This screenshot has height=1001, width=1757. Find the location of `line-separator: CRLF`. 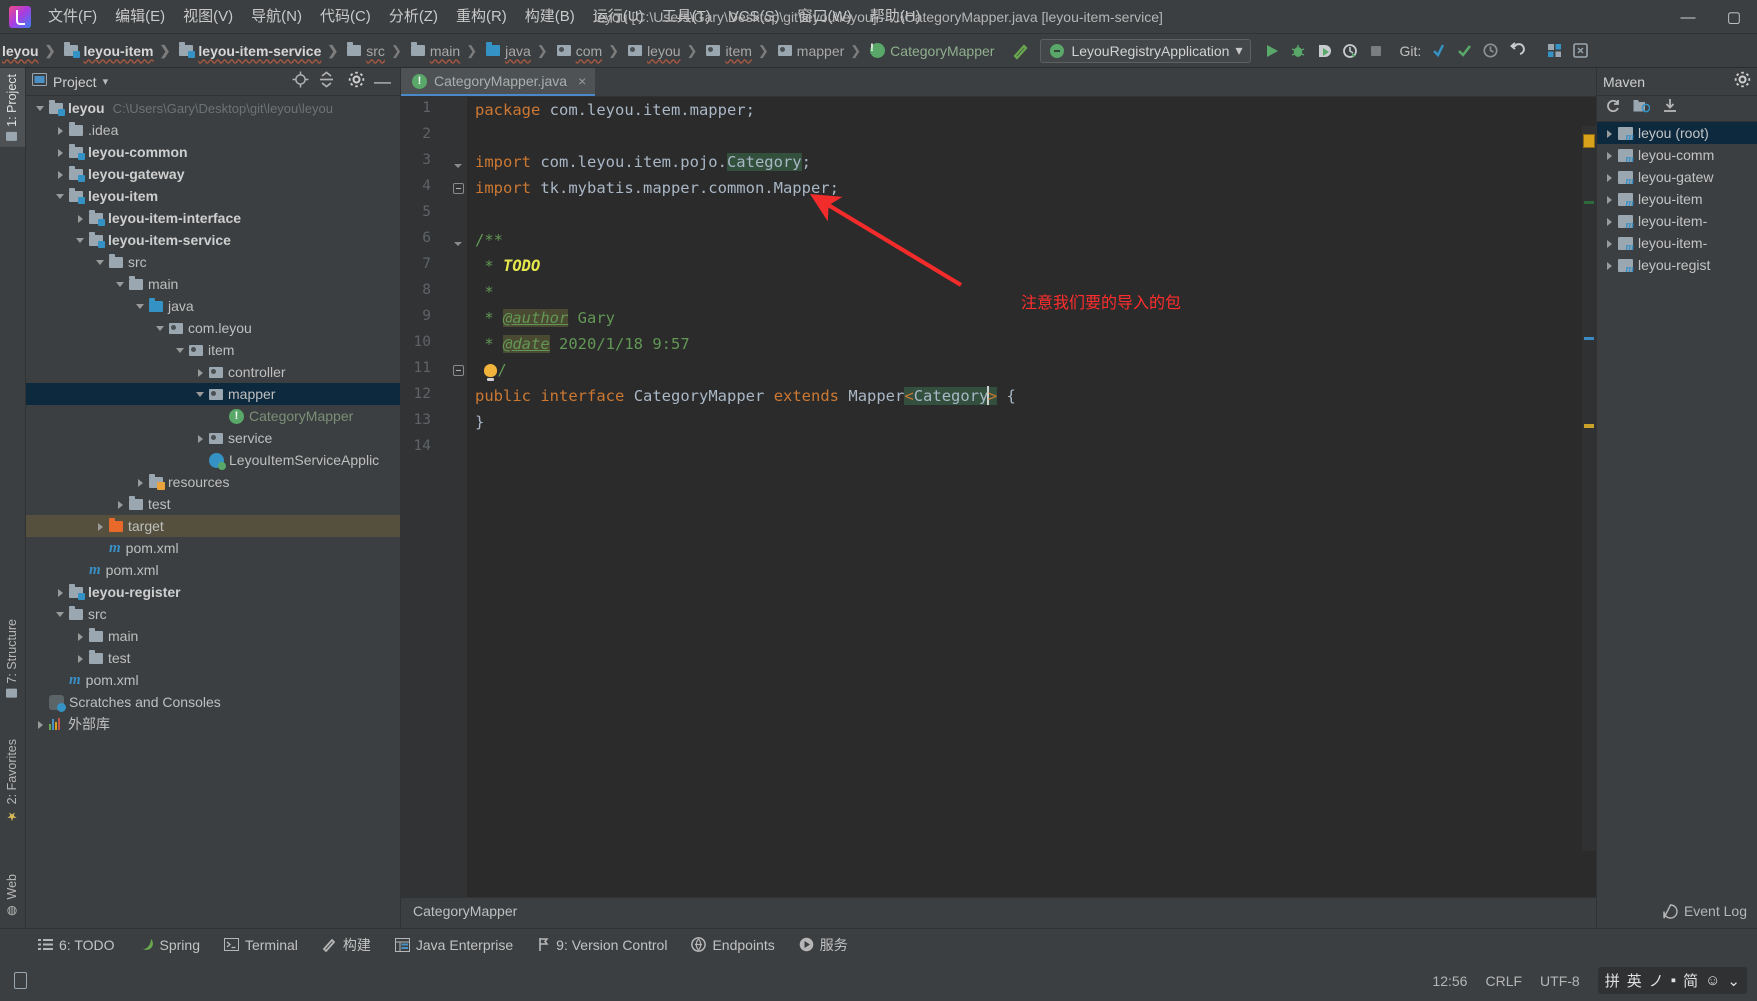

line-separator: CRLF is located at coordinates (1503, 981).